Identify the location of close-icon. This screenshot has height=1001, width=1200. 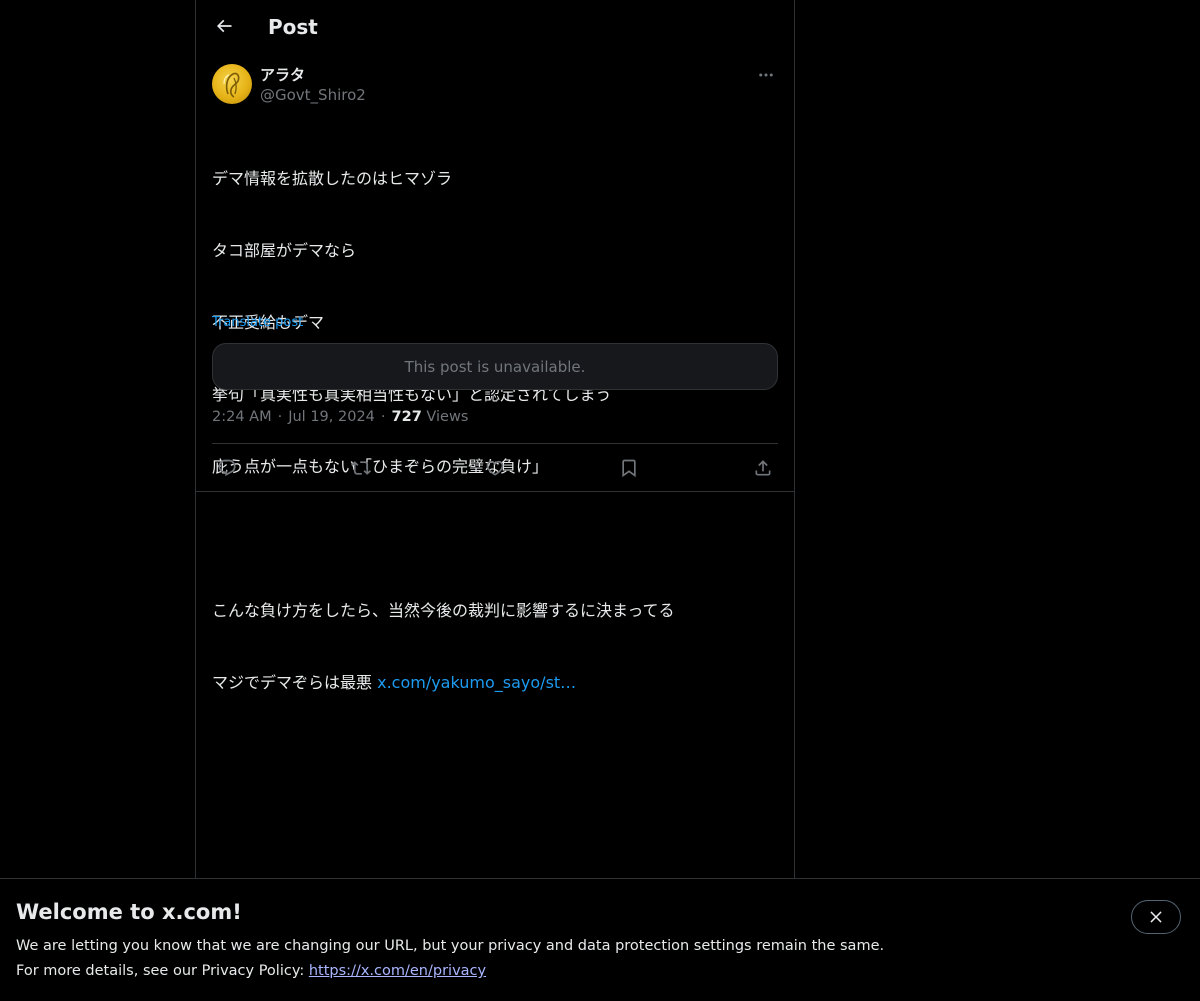
(1156, 917).